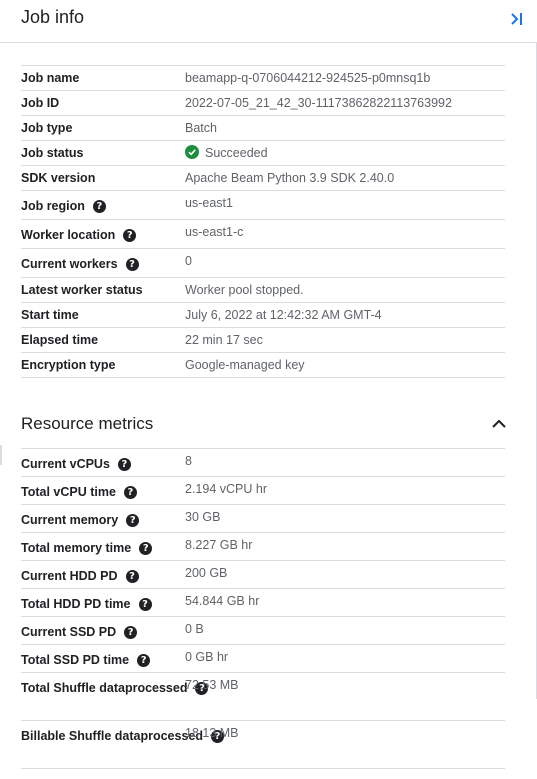  I want to click on metric-key: Total memory time, so click(76, 548).